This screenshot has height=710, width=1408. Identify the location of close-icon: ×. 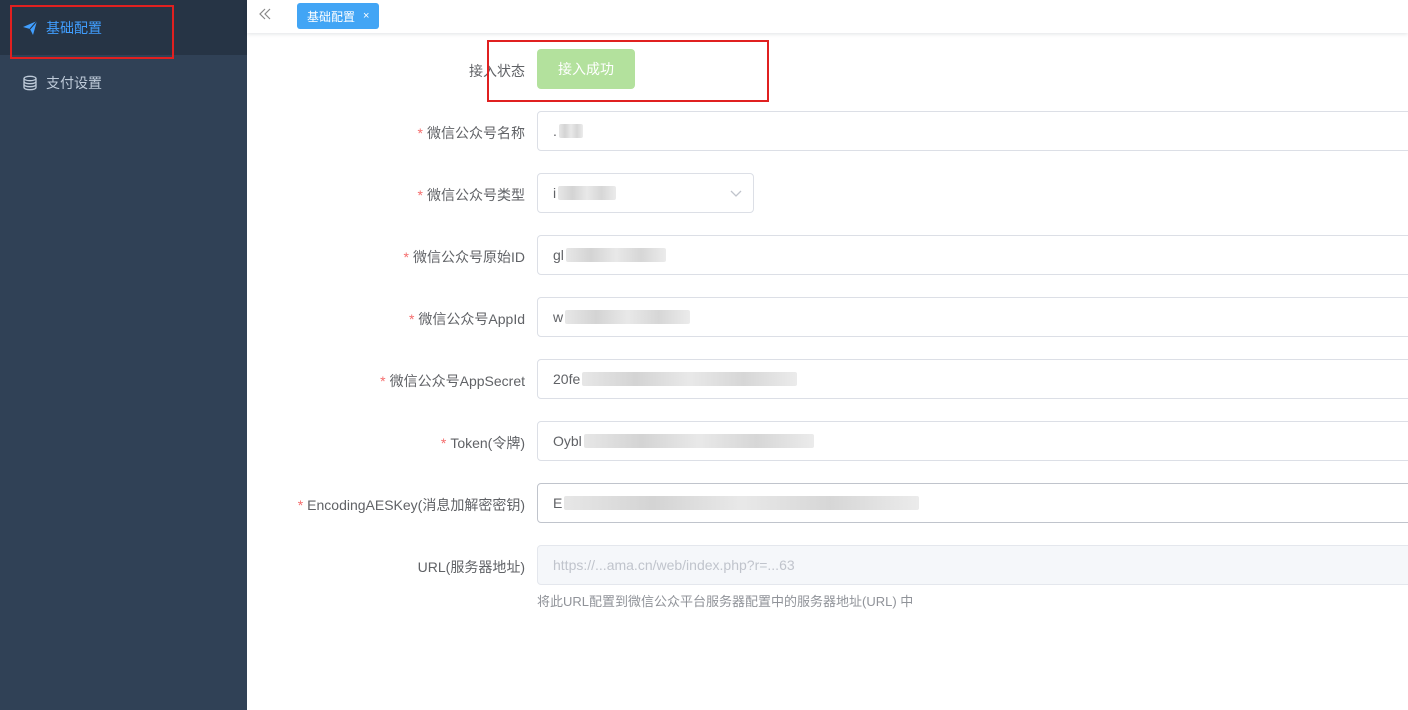
(366, 16).